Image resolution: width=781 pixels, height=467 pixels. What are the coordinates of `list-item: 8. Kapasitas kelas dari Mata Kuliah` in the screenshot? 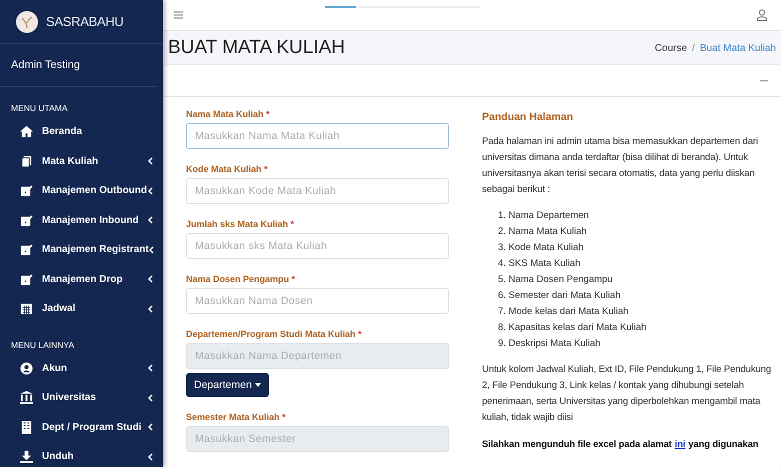 It's located at (573, 328).